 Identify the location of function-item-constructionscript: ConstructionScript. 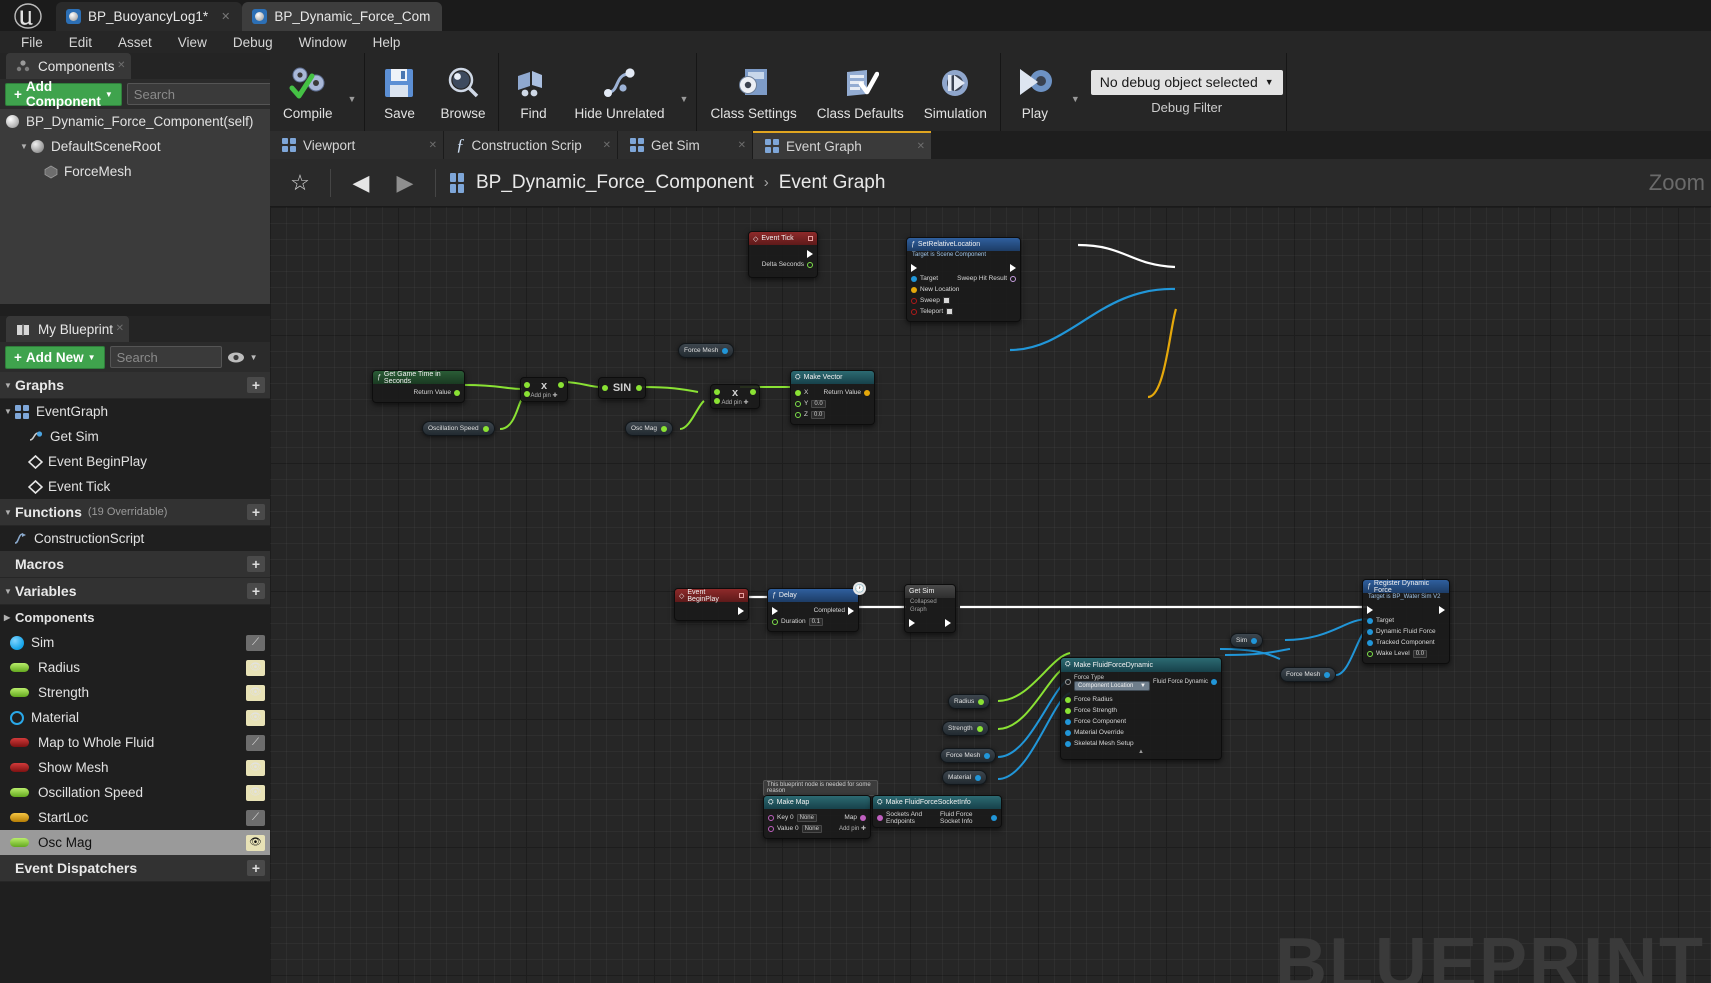
(135, 538).